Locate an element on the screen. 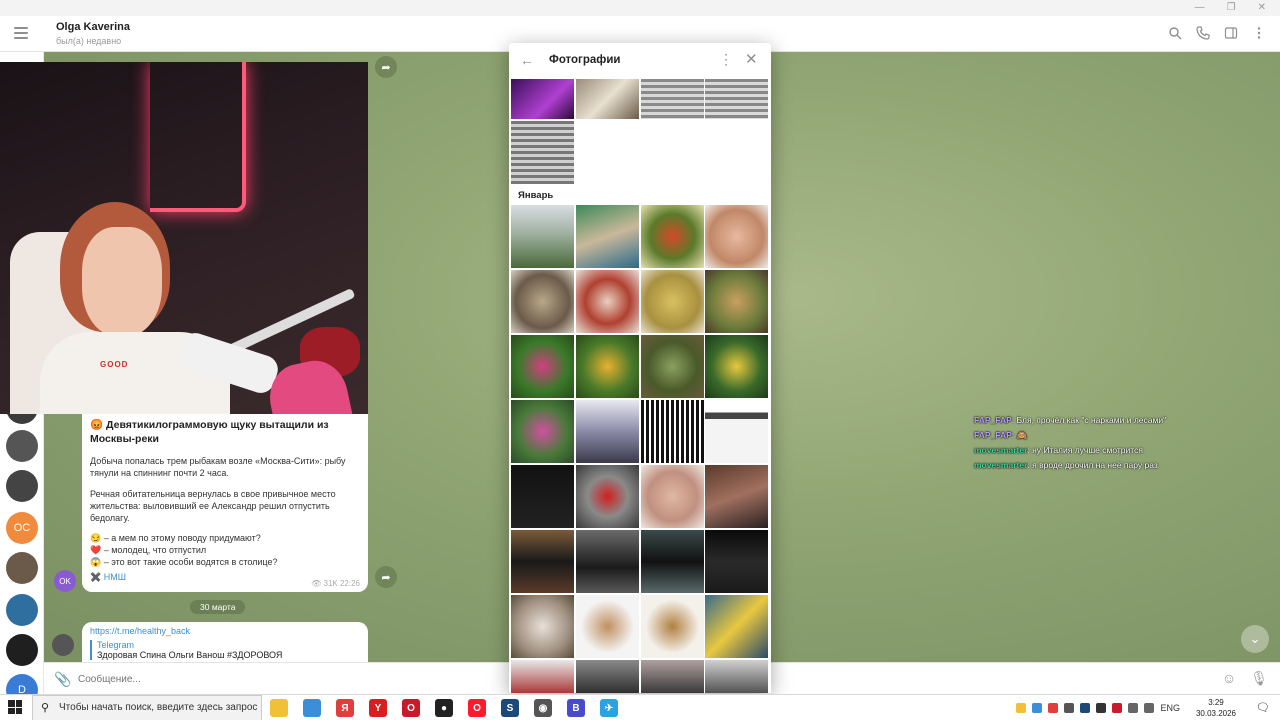  steam-icon: S is located at coordinates (510, 708).